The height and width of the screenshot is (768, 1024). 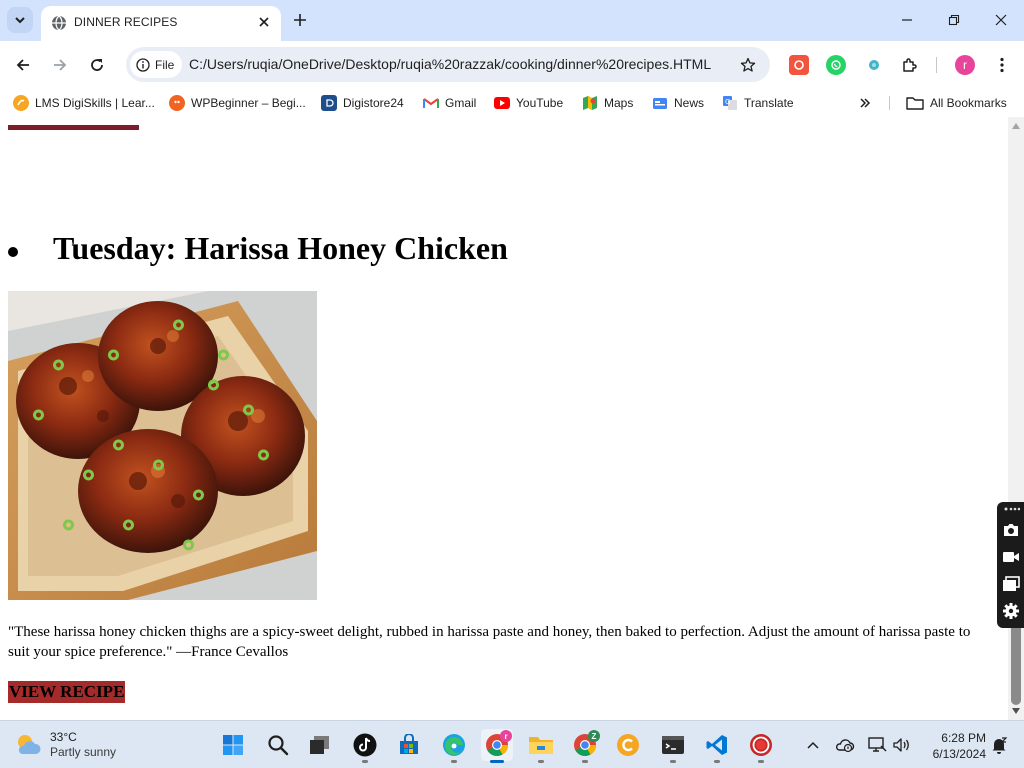 I want to click on youtube-icon, so click(x=502, y=103).